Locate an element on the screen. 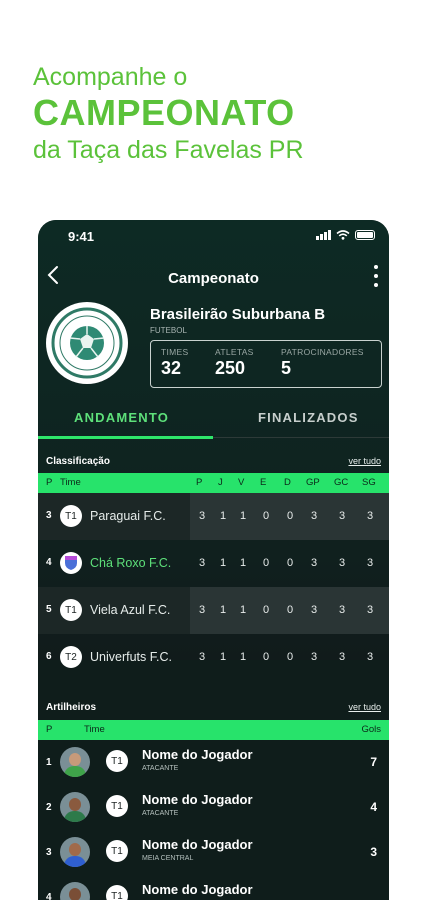  scorers-title: Artilheiros is located at coordinates (71, 707).